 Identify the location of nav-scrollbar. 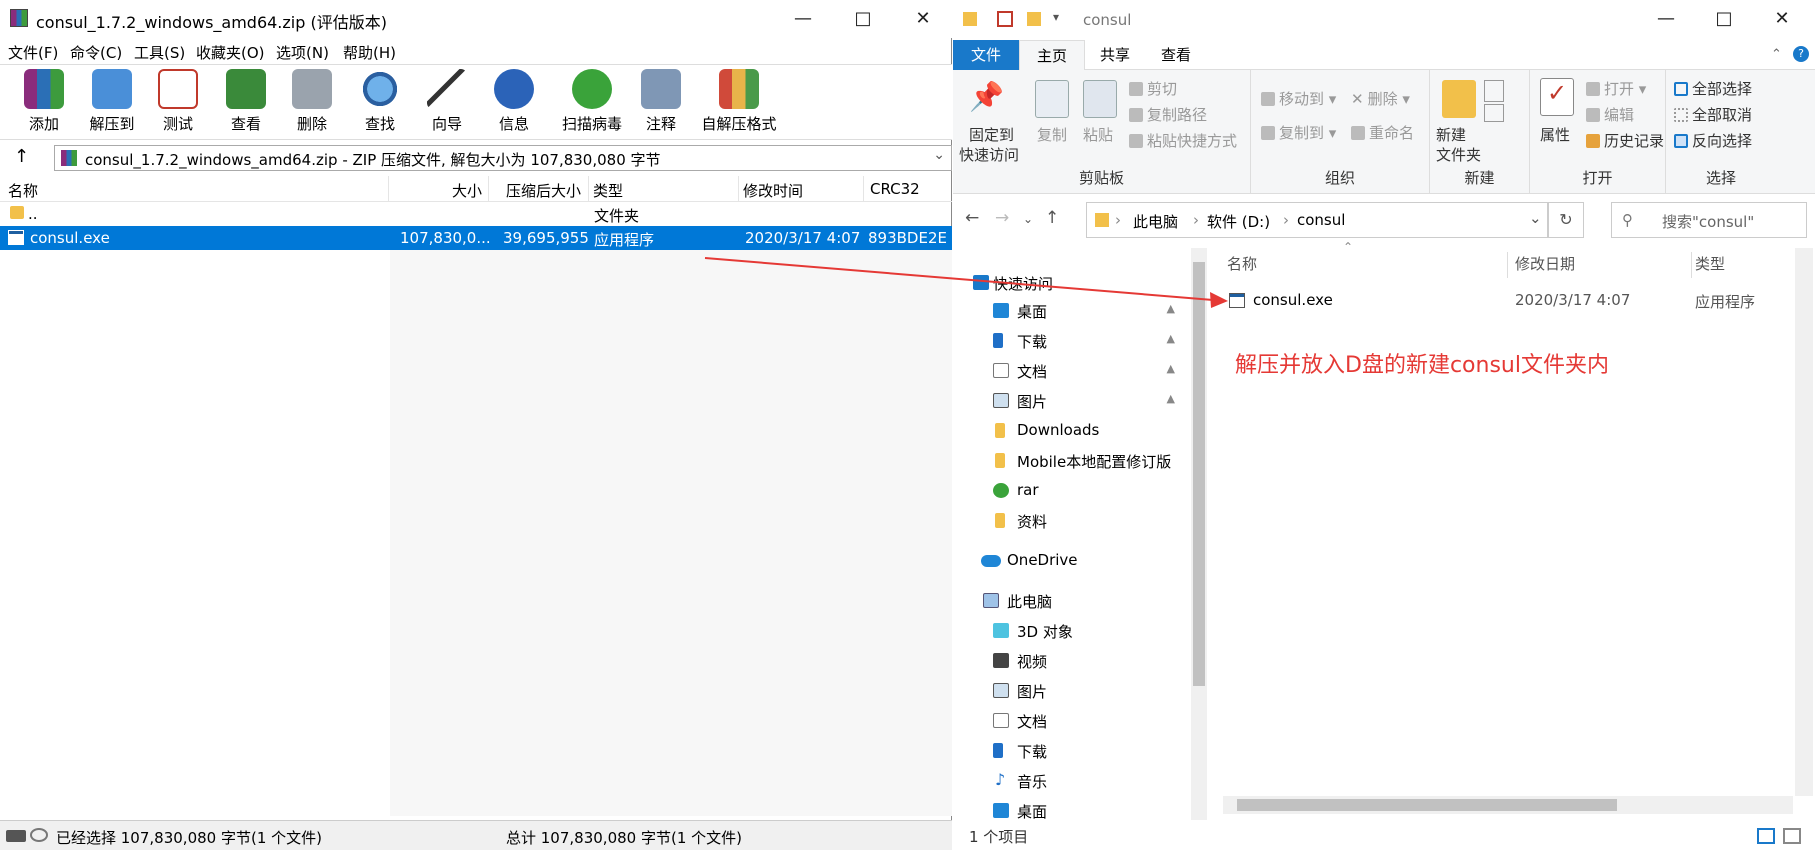
(1199, 534).